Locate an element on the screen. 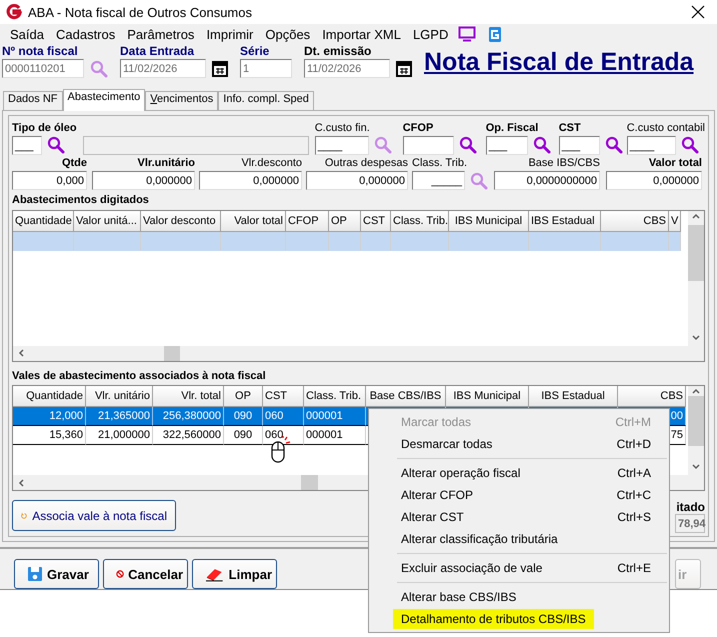 This screenshot has height=637, width=717. menu-item: Saída is located at coordinates (27, 34).